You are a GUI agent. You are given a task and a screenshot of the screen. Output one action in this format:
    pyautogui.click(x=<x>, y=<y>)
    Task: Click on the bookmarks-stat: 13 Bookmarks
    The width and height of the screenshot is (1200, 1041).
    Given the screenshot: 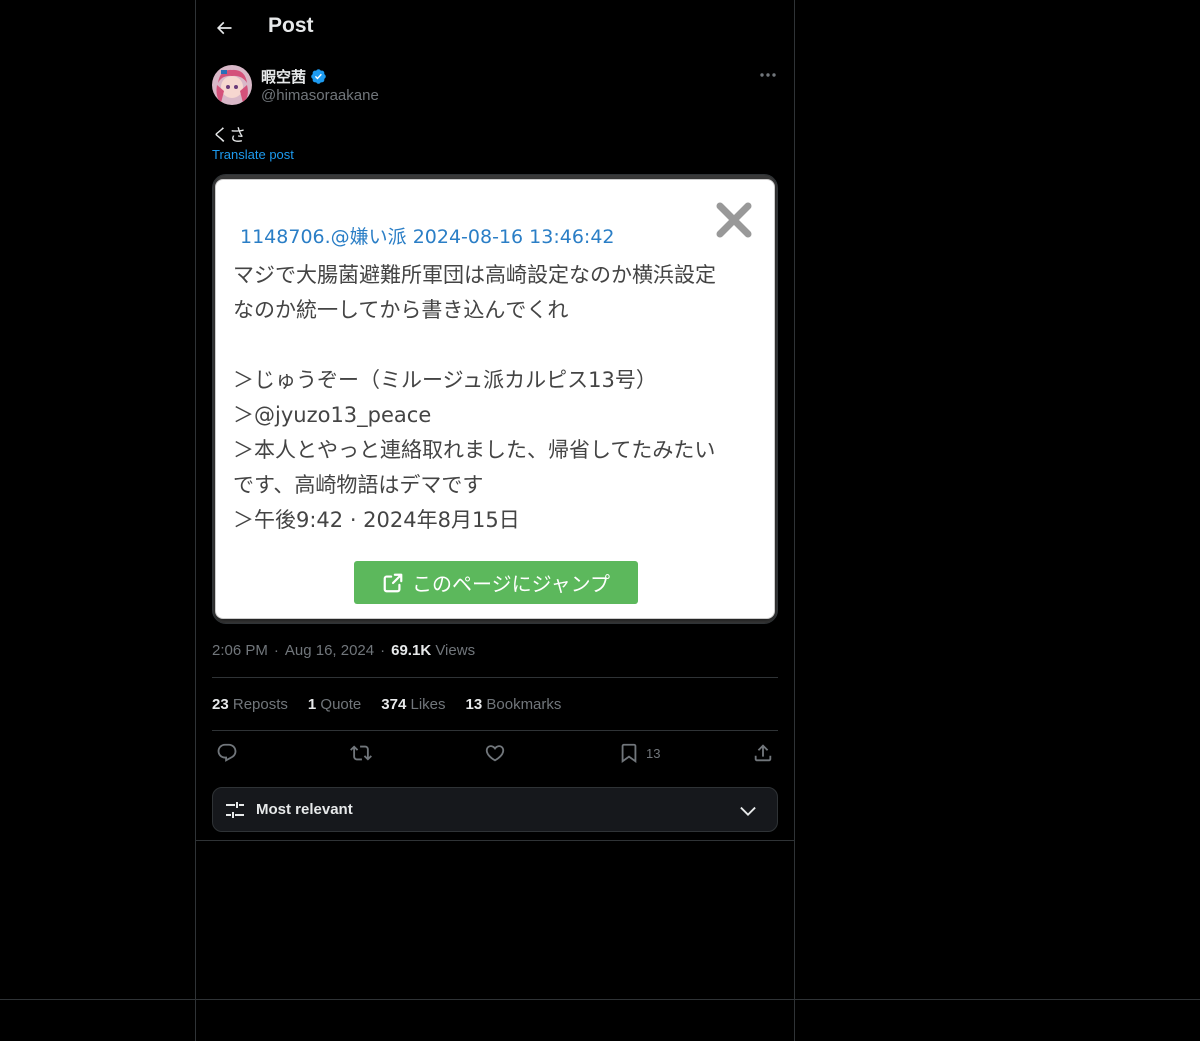 What is the action you would take?
    pyautogui.click(x=514, y=704)
    